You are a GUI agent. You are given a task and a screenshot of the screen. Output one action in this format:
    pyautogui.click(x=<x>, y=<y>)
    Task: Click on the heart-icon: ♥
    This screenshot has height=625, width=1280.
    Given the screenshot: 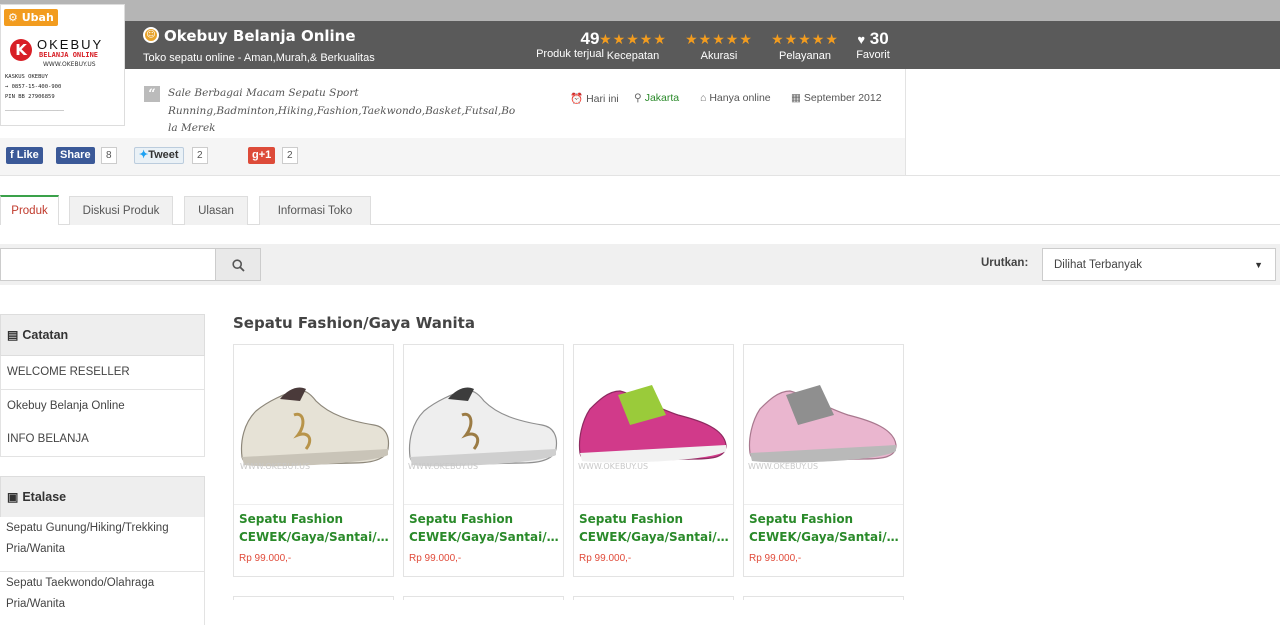 What is the action you would take?
    pyautogui.click(x=861, y=39)
    